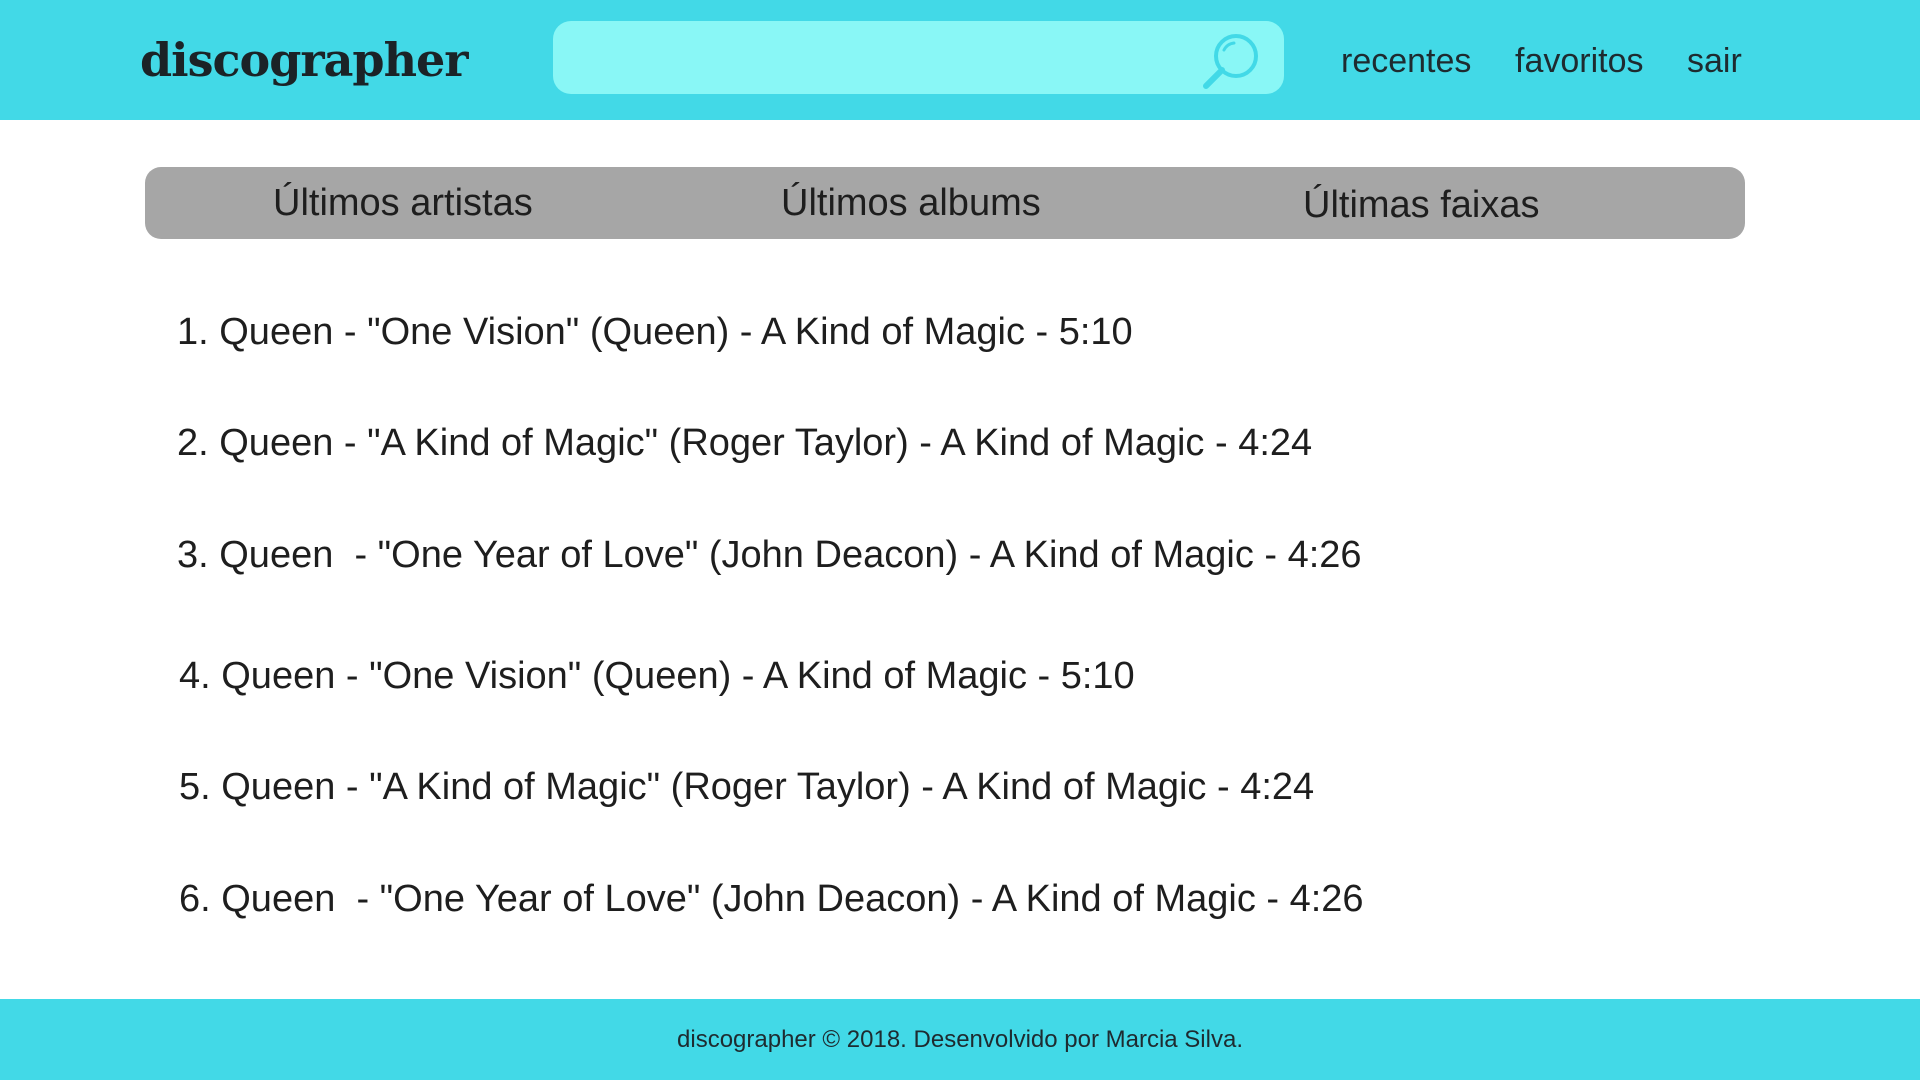  What do you see at coordinates (403, 203) in the screenshot?
I see `tab-ultimos-artistas: Últimos artistas` at bounding box center [403, 203].